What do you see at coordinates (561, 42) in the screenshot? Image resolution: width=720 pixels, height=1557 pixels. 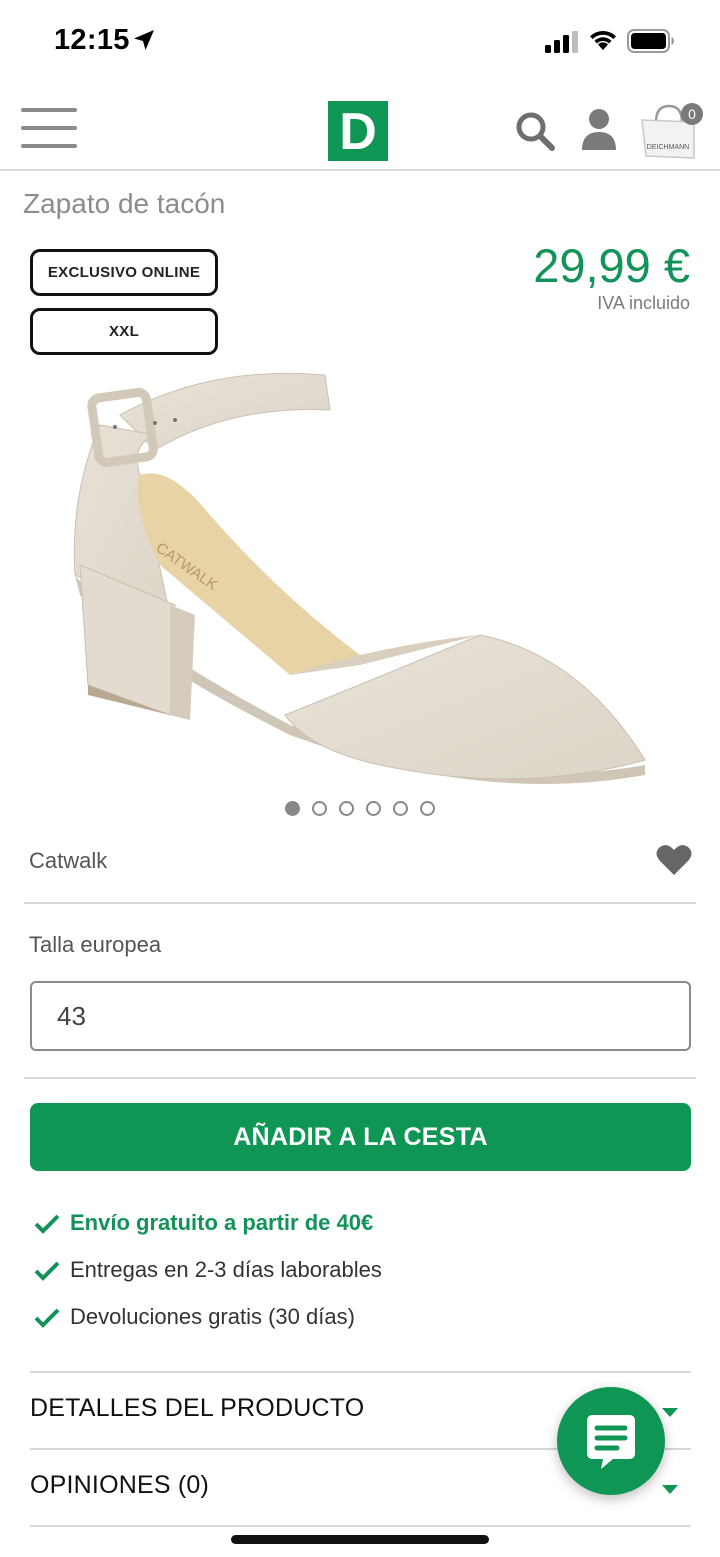 I see `cellular-signal-icon` at bounding box center [561, 42].